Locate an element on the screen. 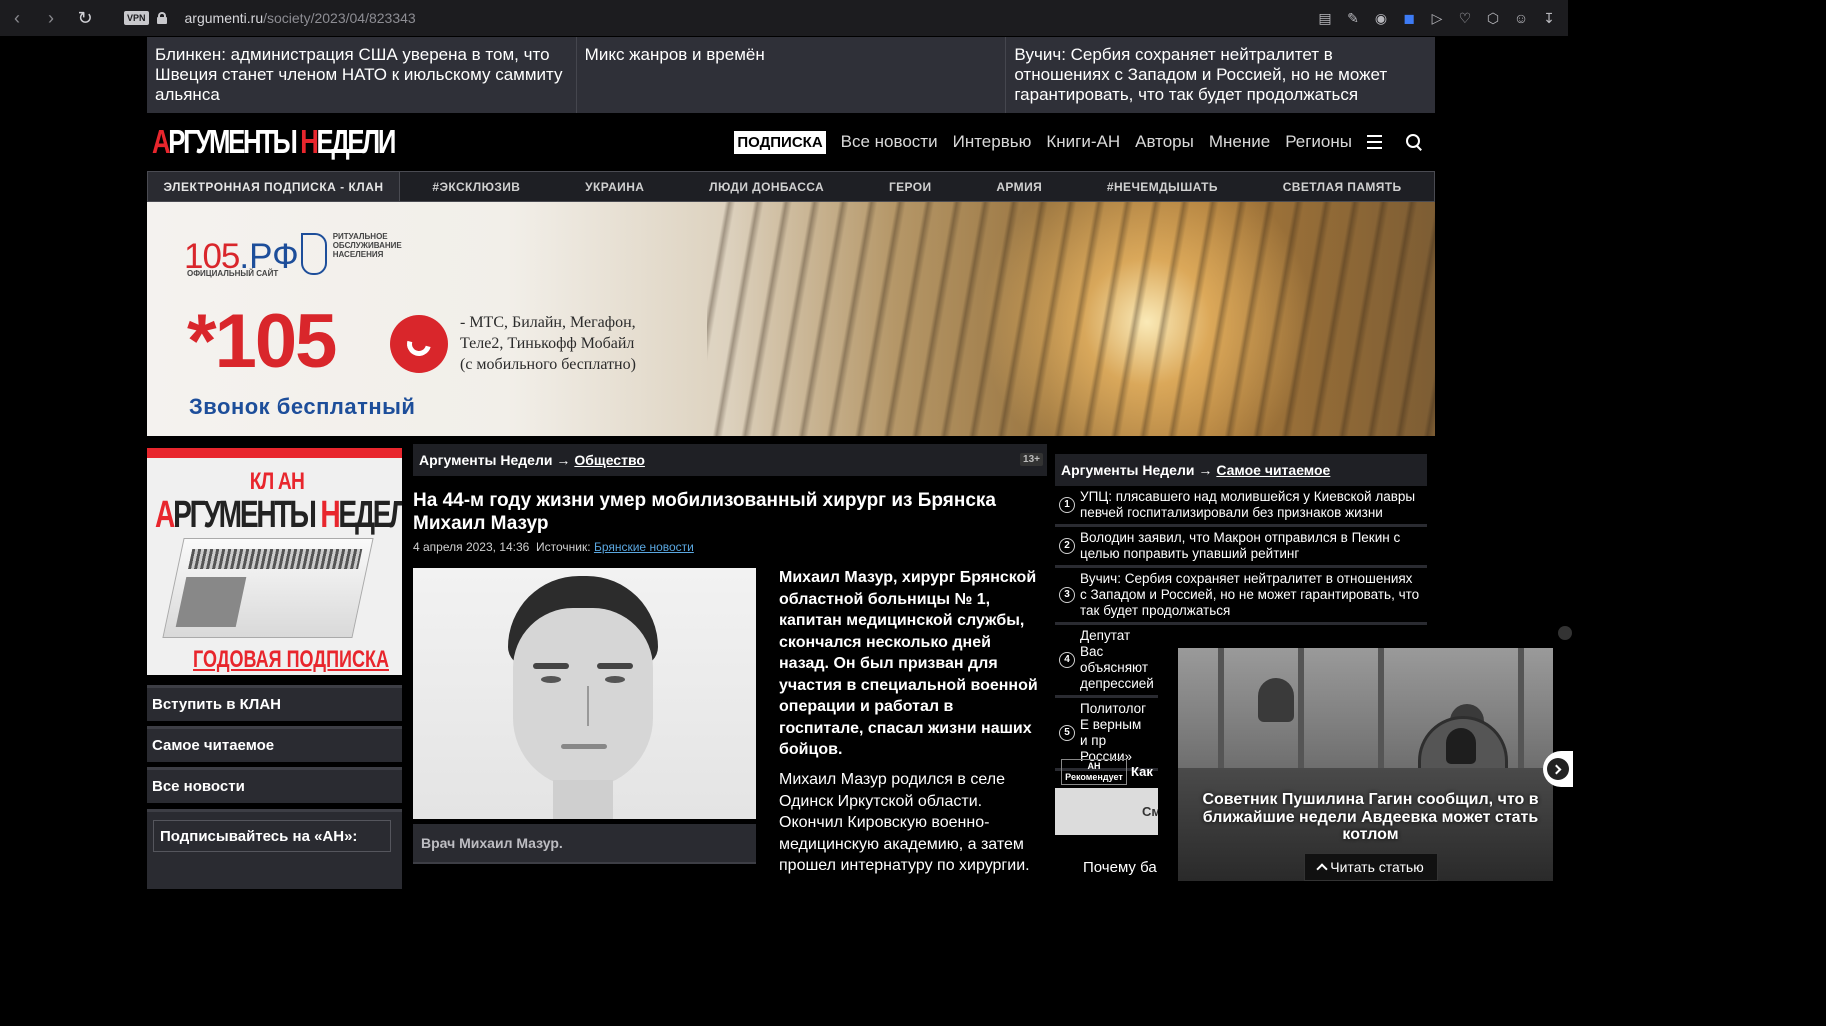  camera-icon: ◉ is located at coordinates (1381, 18).